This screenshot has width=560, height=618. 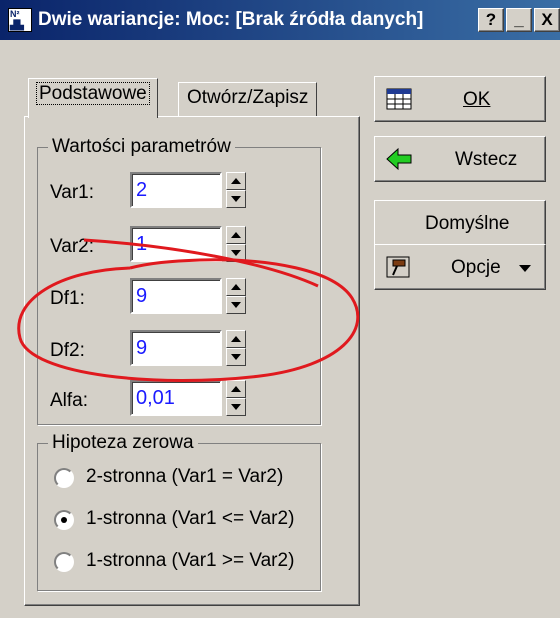 I want to click on ok-label: OK, so click(x=477, y=99).